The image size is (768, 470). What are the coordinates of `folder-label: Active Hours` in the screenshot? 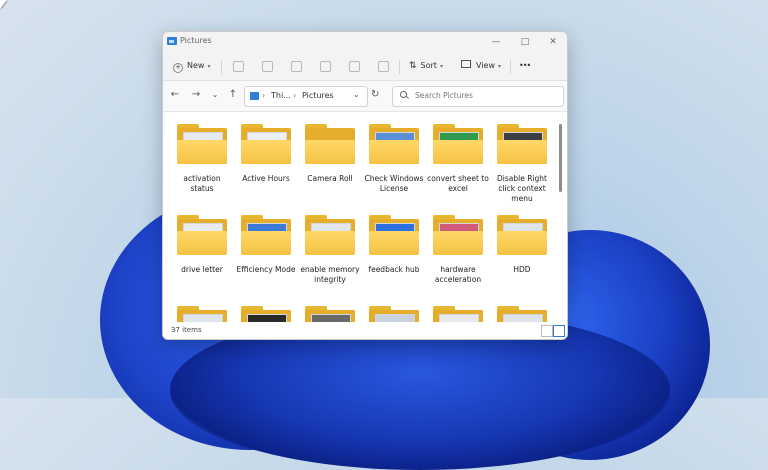 It's located at (266, 178).